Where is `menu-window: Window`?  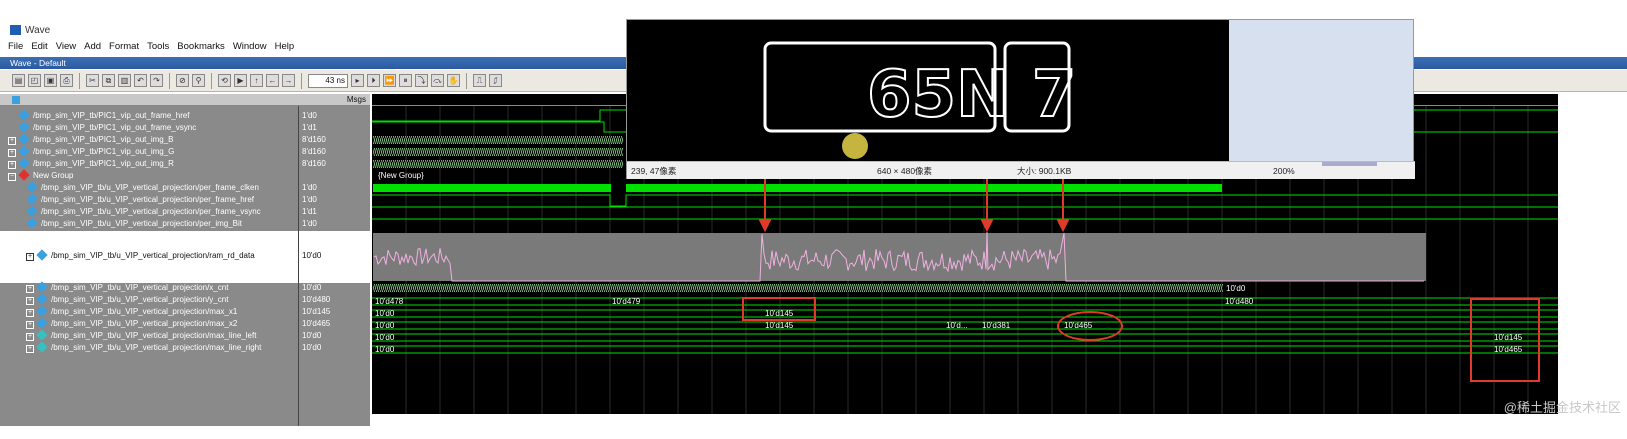 menu-window: Window is located at coordinates (250, 48).